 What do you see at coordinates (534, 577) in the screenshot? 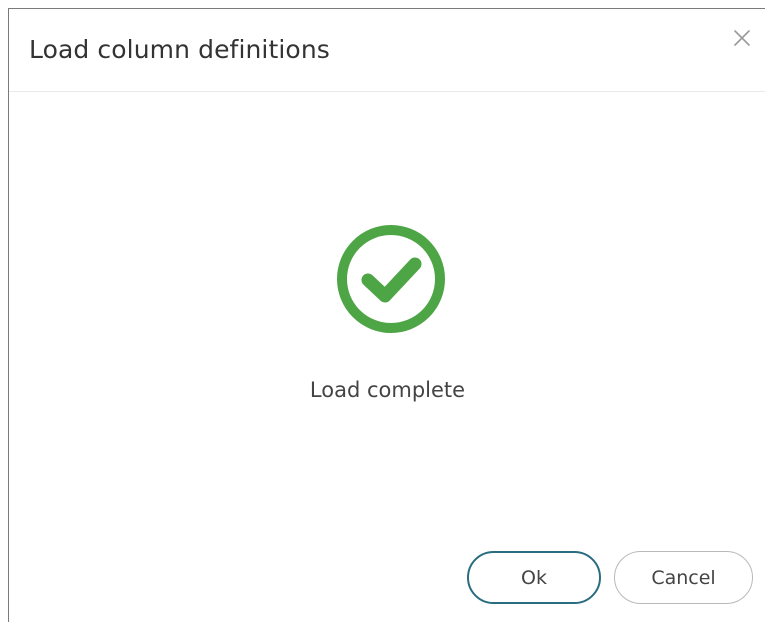
I see `ok-button: Ok` at bounding box center [534, 577].